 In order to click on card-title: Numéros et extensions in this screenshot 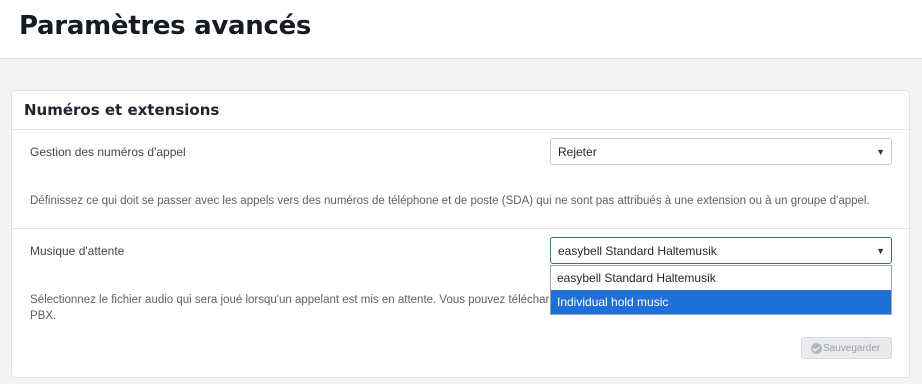, I will do `click(122, 110)`.